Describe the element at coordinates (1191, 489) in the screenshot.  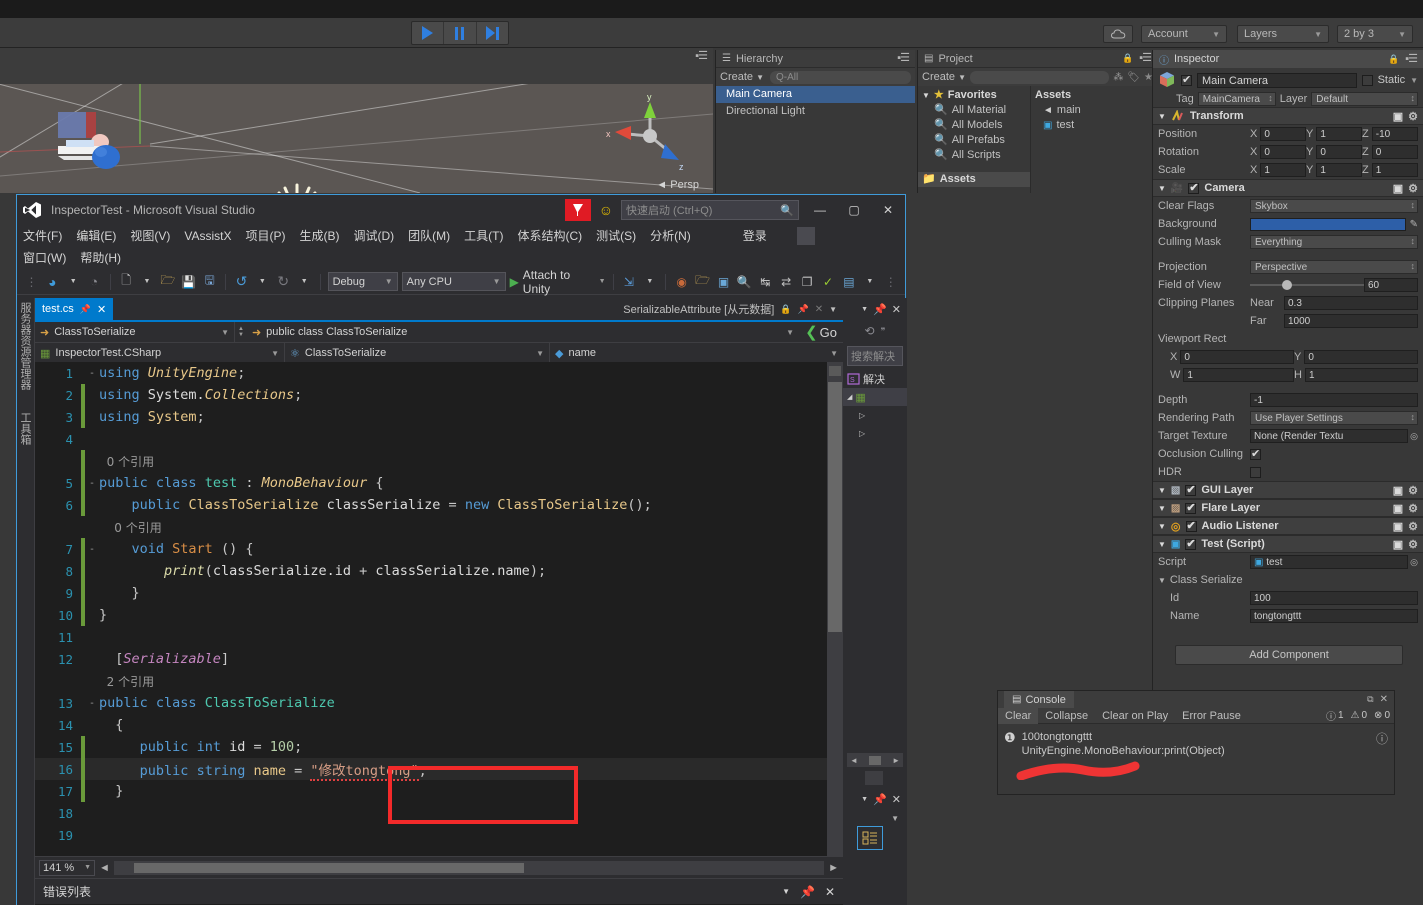
I see `gui-layer-enabled-checkbox` at that location.